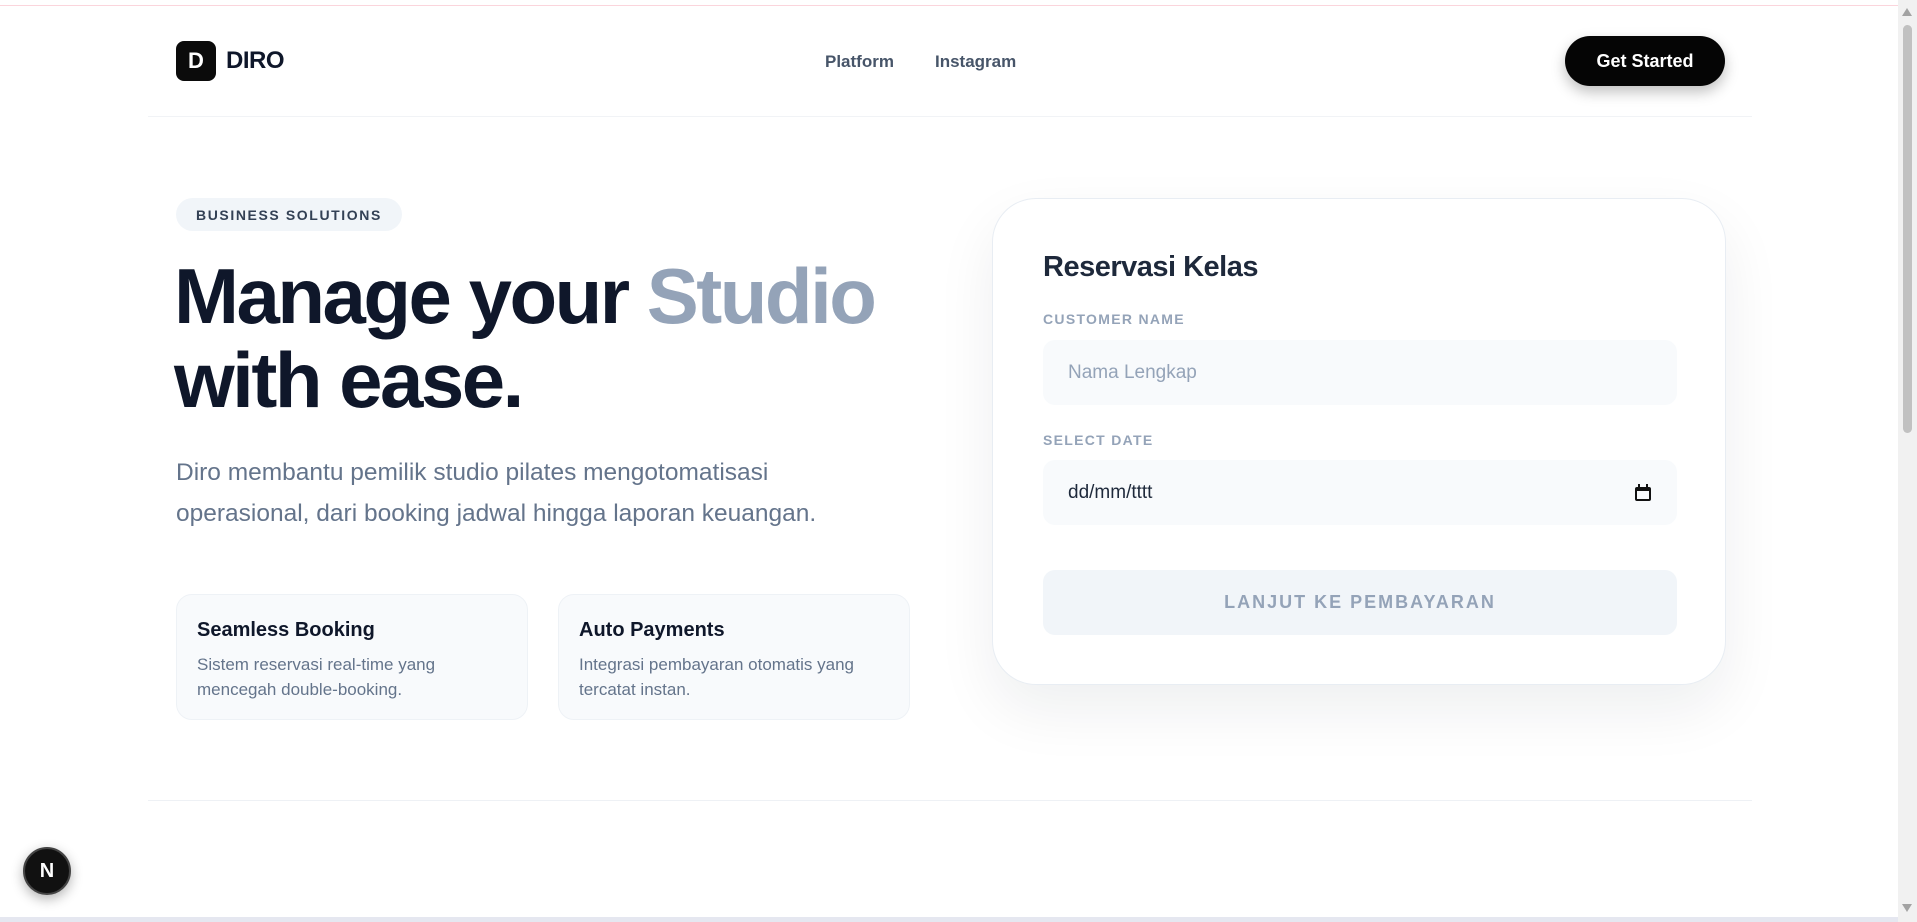 The height and width of the screenshot is (922, 1917). What do you see at coordinates (47, 871) in the screenshot?
I see `next-logo-icon: N` at bounding box center [47, 871].